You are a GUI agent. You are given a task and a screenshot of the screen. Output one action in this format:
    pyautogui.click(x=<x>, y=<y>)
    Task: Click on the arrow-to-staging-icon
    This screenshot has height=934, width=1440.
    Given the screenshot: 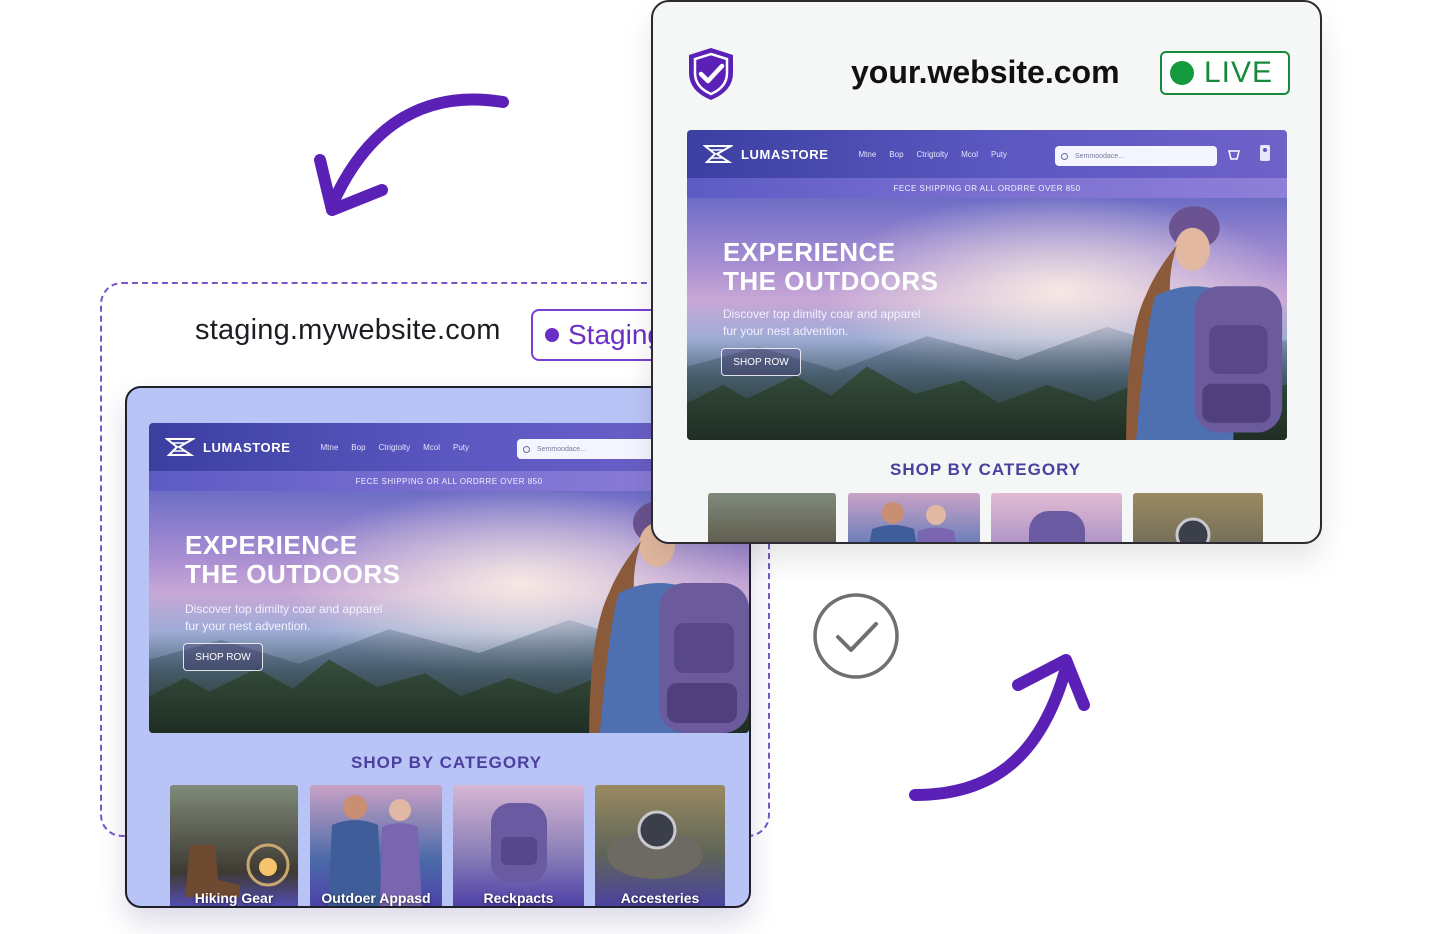 What is the action you would take?
    pyautogui.click(x=411, y=154)
    